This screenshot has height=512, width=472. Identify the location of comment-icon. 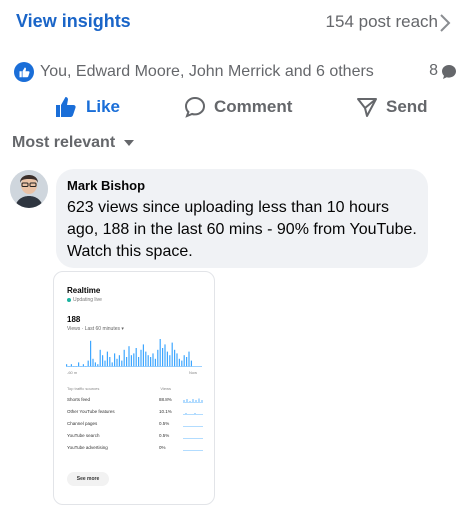
(195, 107).